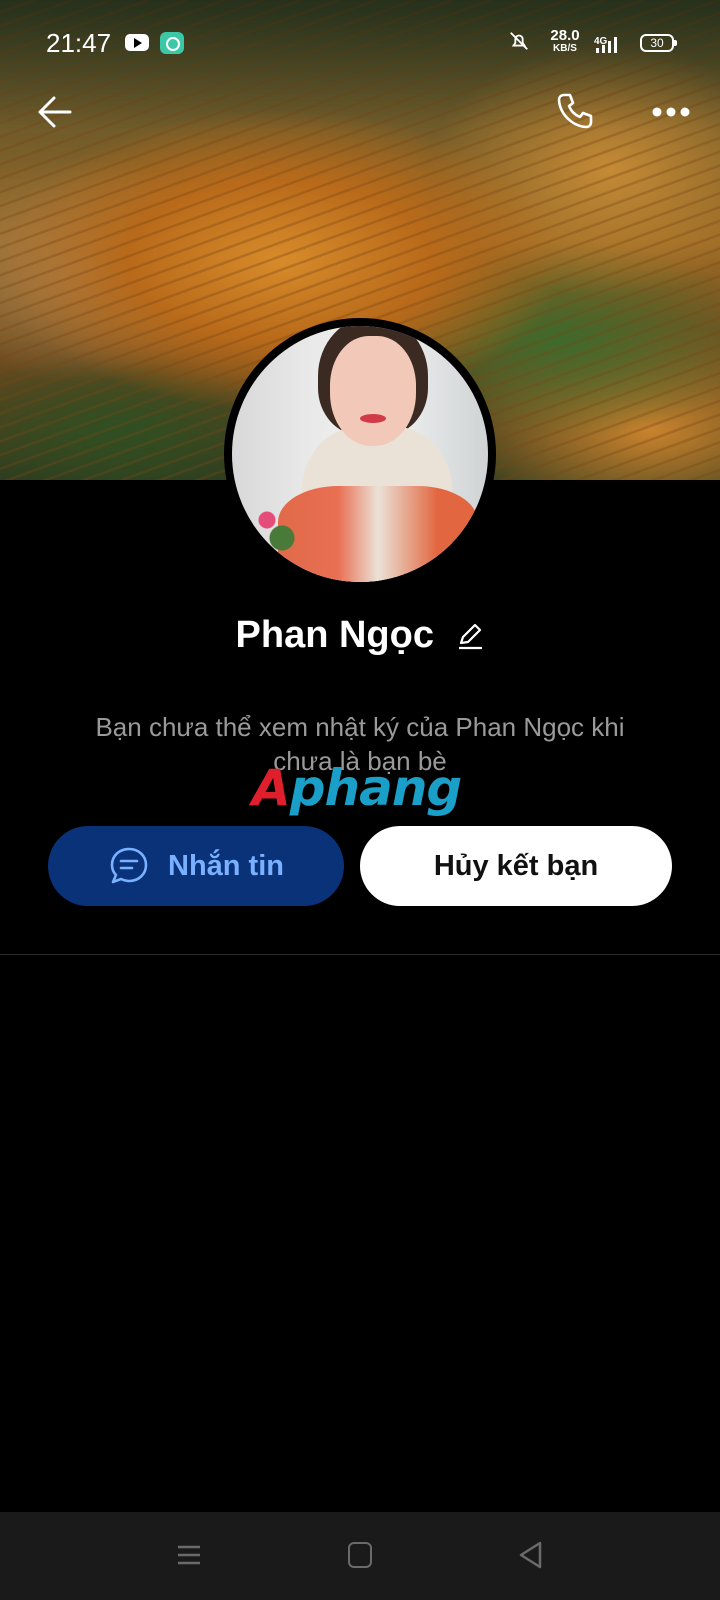  I want to click on chat-bubble-icon, so click(129, 865).